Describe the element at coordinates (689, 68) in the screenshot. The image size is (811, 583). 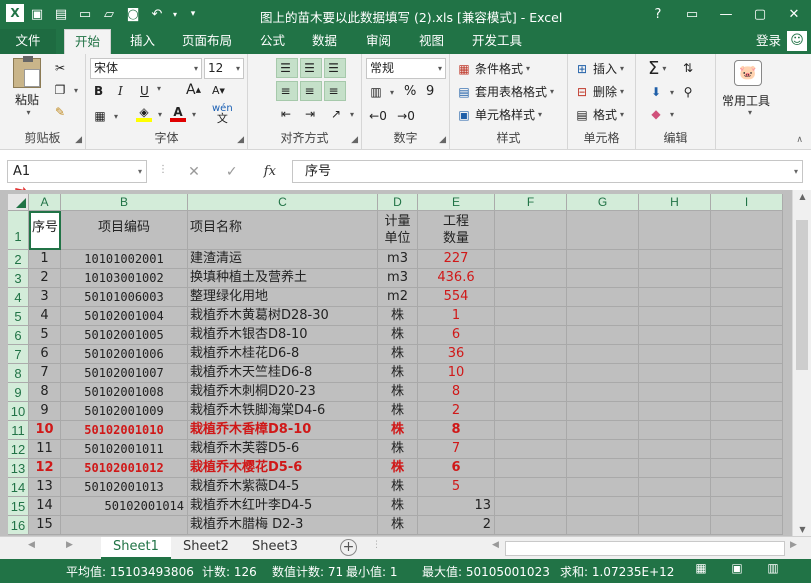
I see `sort-filter-button: ⇅` at that location.